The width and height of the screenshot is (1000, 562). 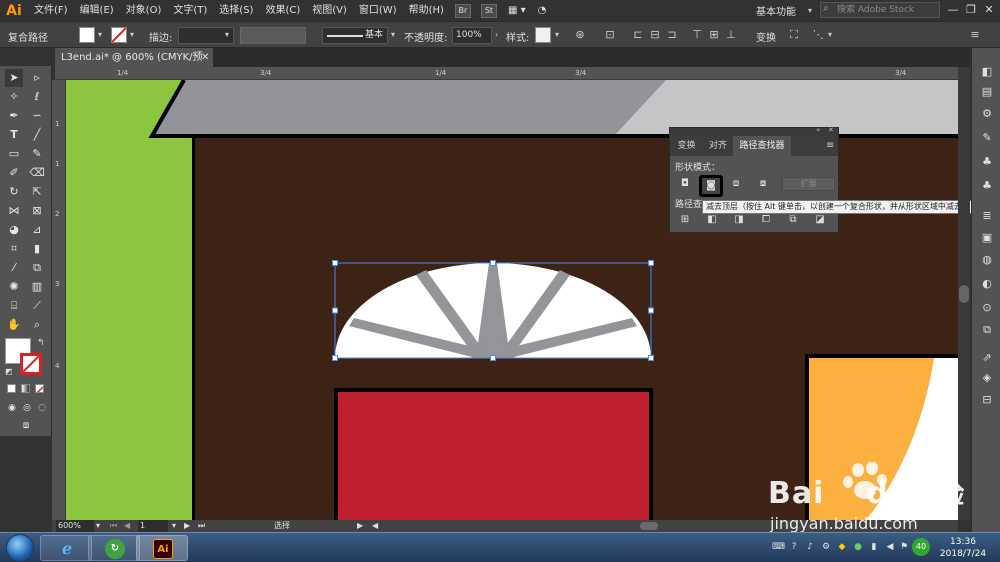 What do you see at coordinates (496, 34) in the screenshot?
I see `opacity-chevron-icon: ›` at bounding box center [496, 34].